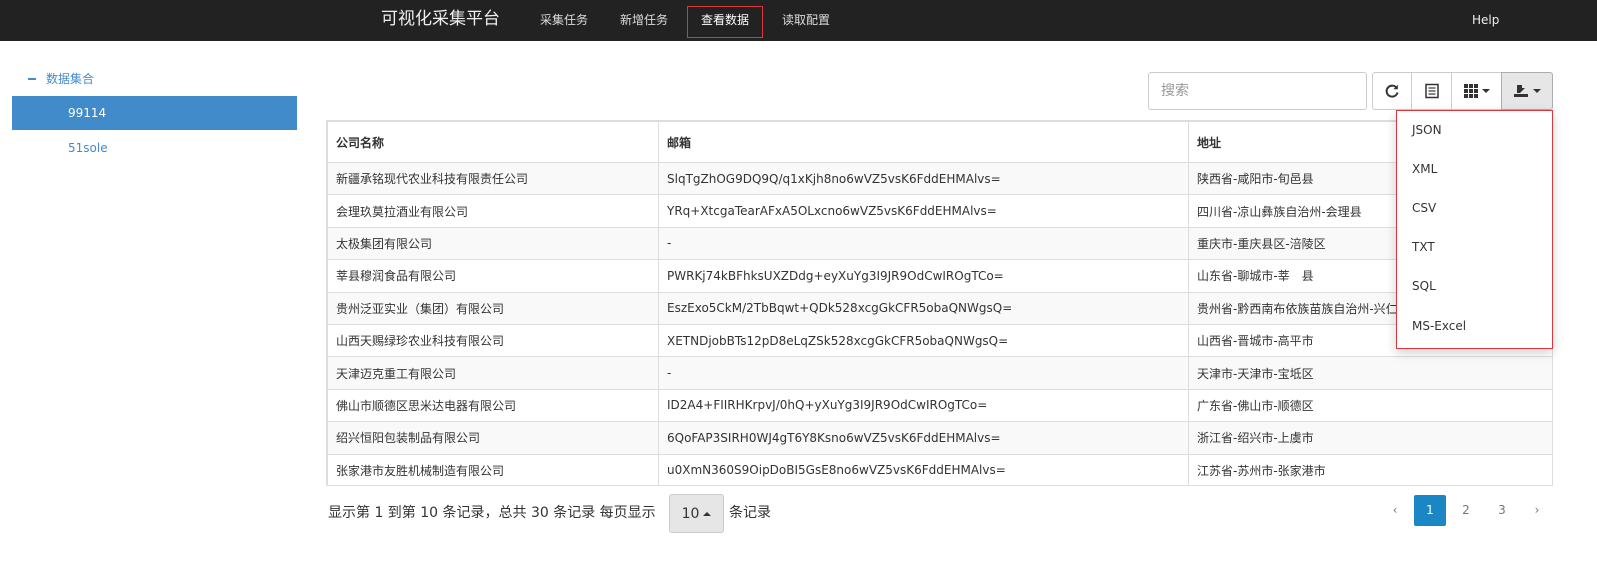 This screenshot has height=574, width=1597. I want to click on columns-button, so click(1476, 91).